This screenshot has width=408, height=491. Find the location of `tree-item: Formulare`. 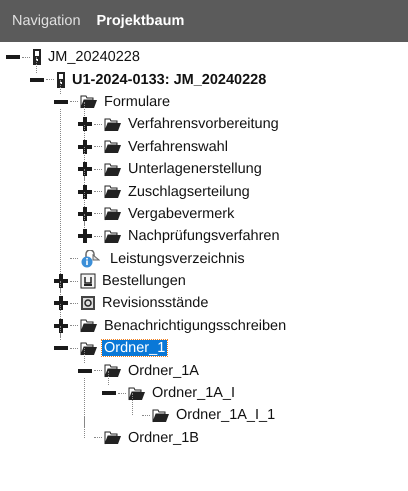

tree-item: Formulare is located at coordinates (137, 102).